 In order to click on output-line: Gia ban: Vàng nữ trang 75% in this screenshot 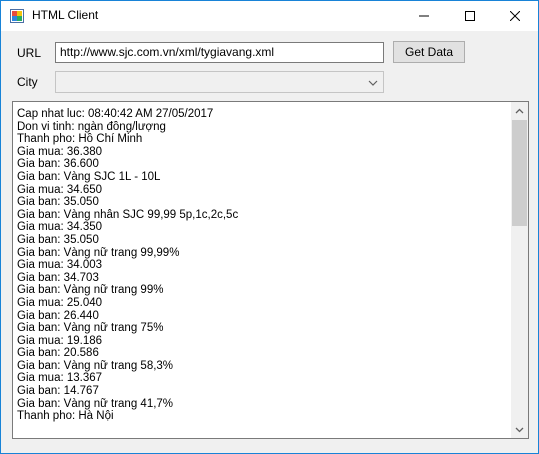, I will do `click(90, 328)`.